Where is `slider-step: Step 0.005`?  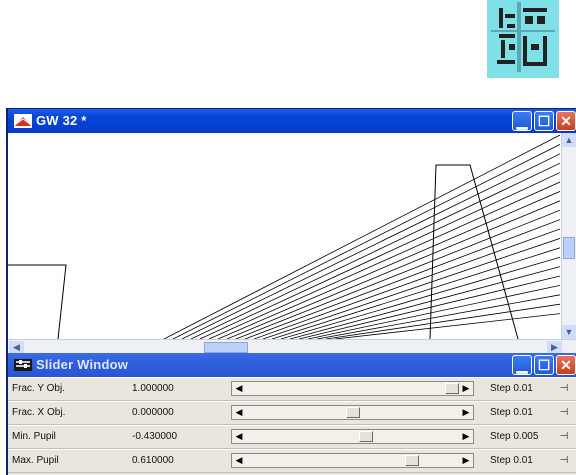
slider-step: Step 0.005 is located at coordinates (514, 436).